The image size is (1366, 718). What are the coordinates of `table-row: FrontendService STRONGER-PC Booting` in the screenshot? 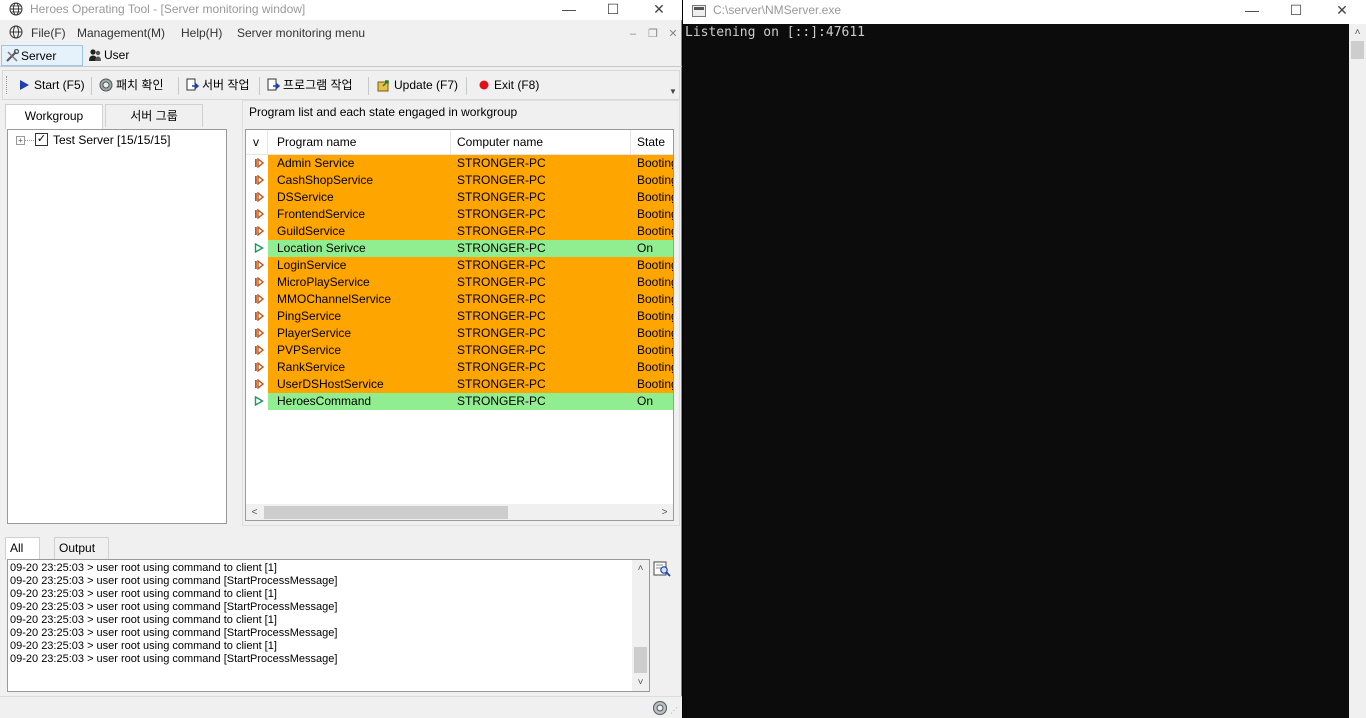 It's located at (459, 214).